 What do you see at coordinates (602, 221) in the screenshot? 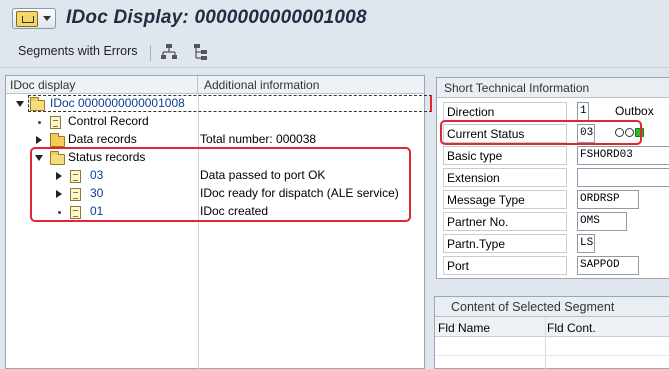
I see `partner-no-field: OMS` at bounding box center [602, 221].